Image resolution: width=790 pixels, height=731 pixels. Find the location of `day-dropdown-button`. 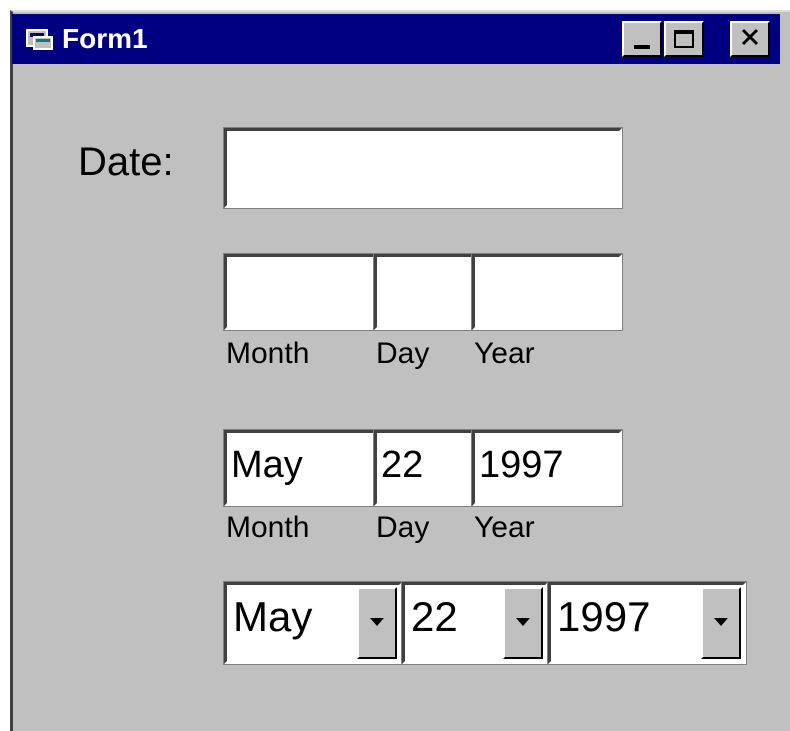

day-dropdown-button is located at coordinates (523, 623).